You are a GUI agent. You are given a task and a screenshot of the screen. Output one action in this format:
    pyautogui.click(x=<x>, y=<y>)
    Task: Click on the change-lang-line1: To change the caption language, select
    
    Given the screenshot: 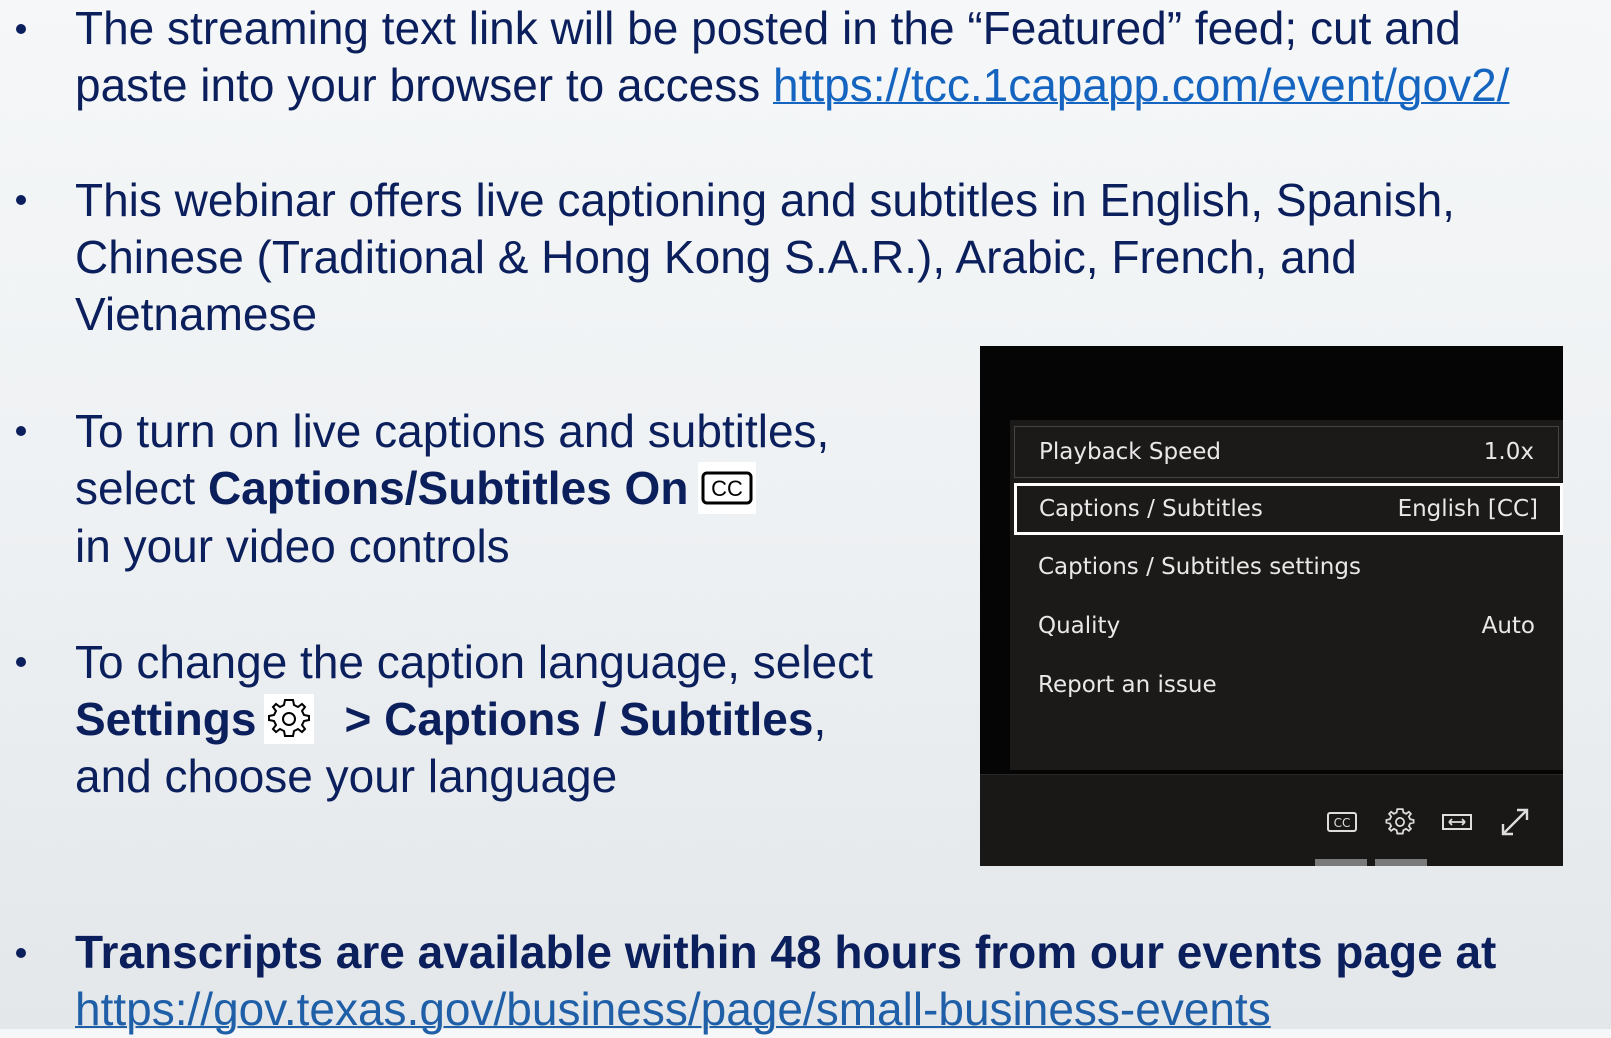 What is the action you would take?
    pyautogui.click(x=474, y=662)
    